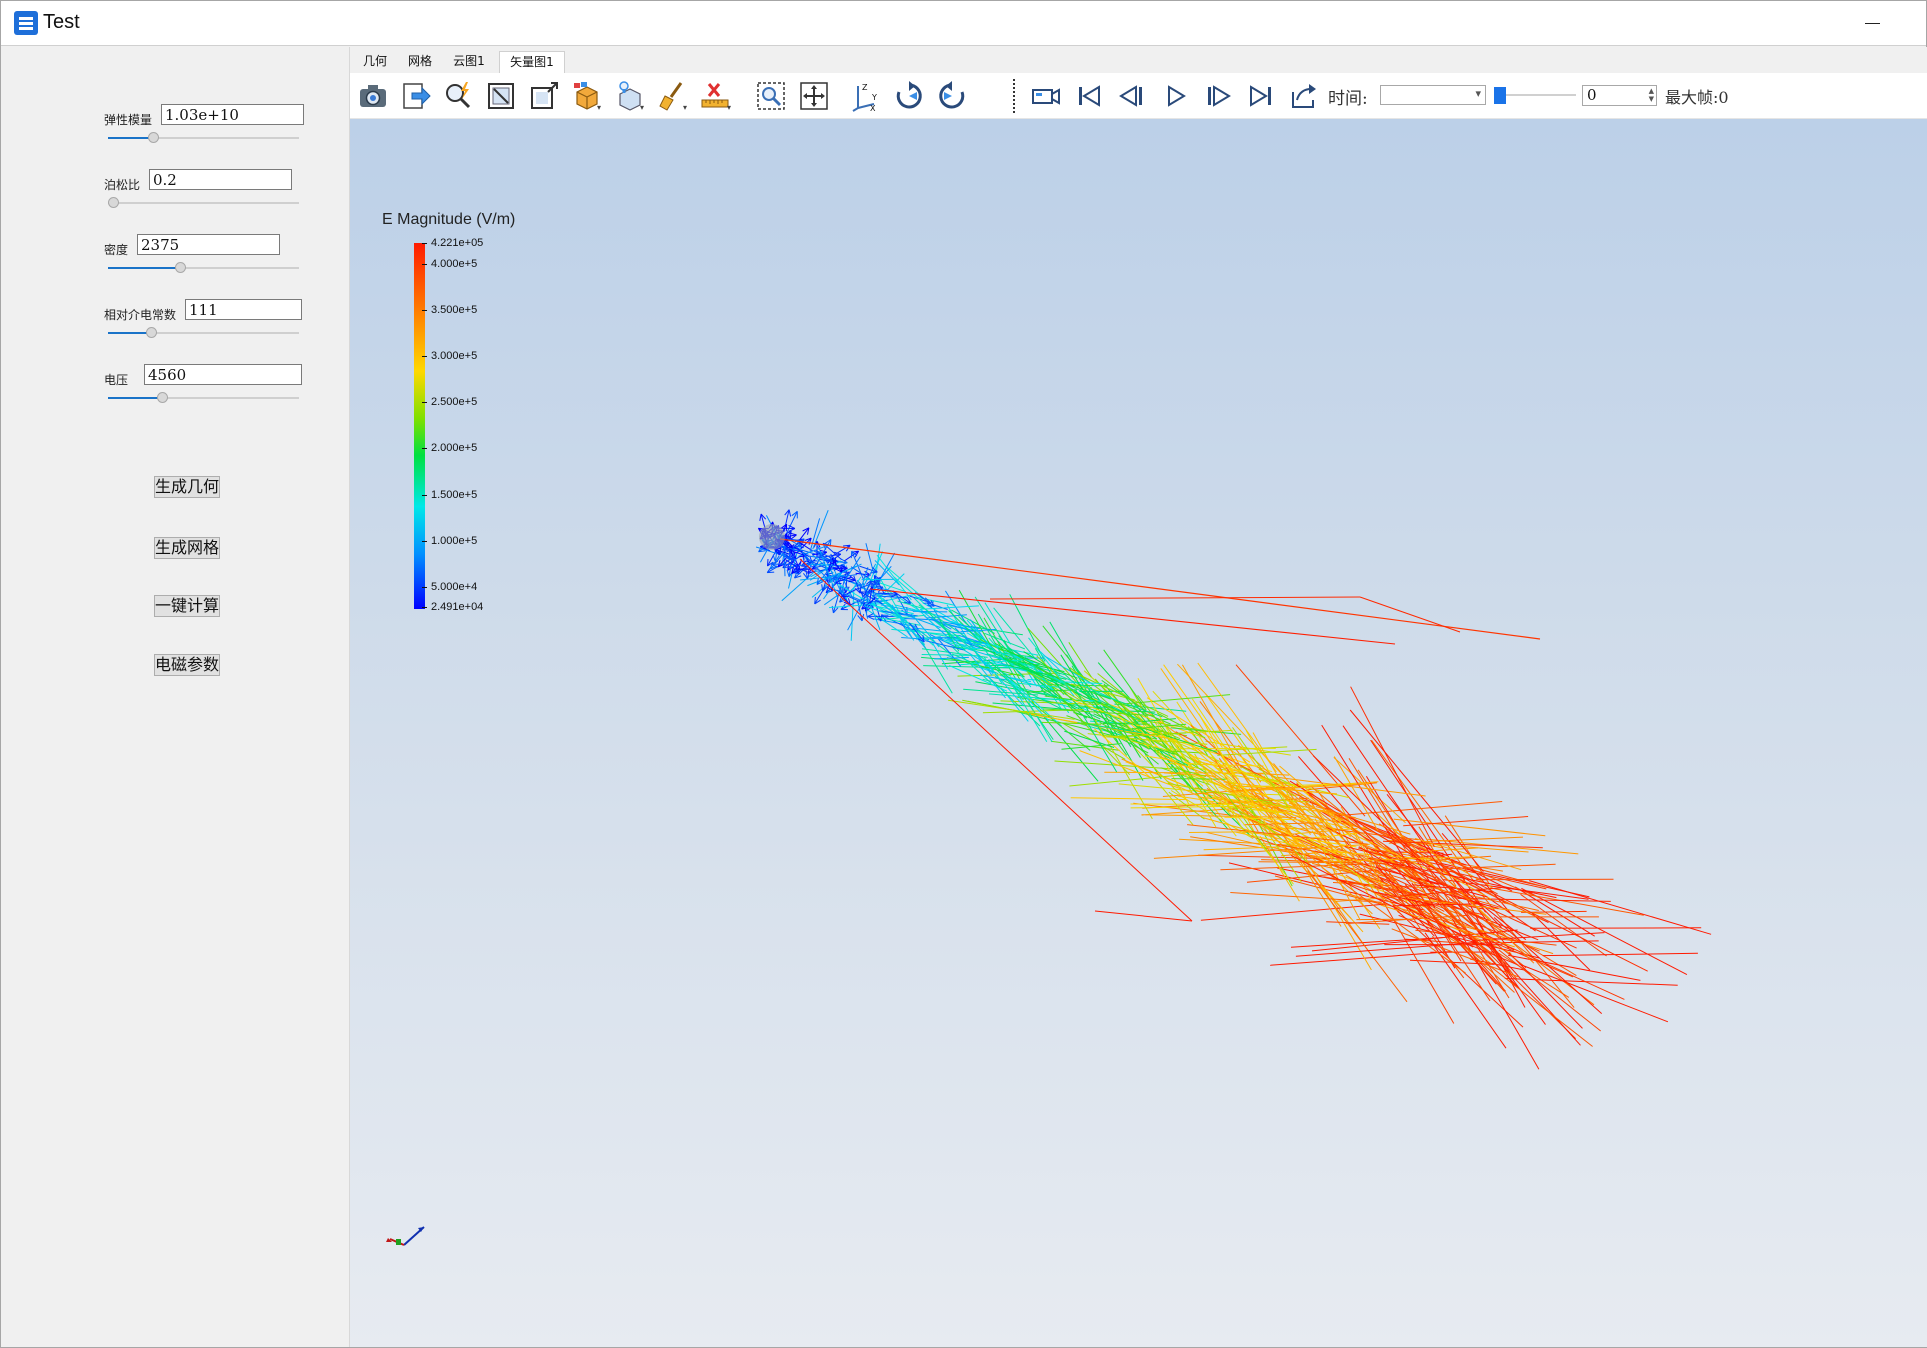  What do you see at coordinates (116, 250) in the screenshot?
I see `param-label: 密度` at bounding box center [116, 250].